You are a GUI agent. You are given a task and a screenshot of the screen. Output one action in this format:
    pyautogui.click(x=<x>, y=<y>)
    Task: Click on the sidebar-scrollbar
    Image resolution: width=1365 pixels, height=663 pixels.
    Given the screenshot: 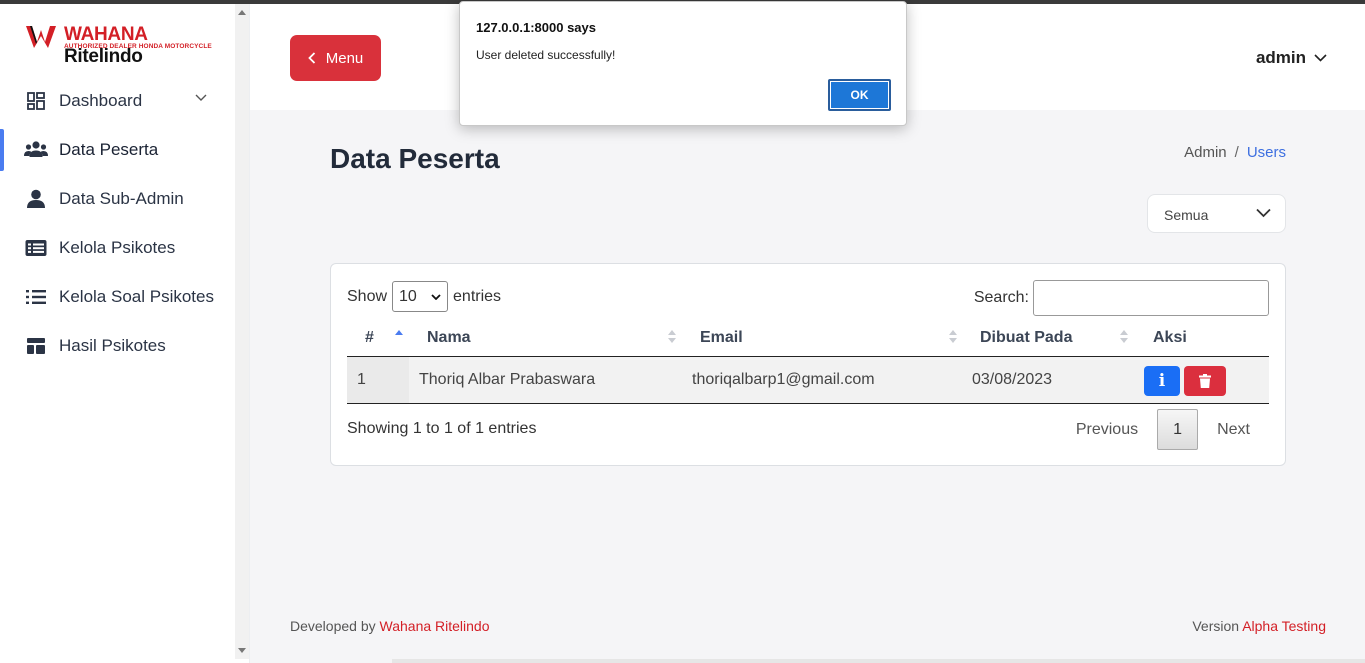 What is the action you would take?
    pyautogui.click(x=242, y=331)
    